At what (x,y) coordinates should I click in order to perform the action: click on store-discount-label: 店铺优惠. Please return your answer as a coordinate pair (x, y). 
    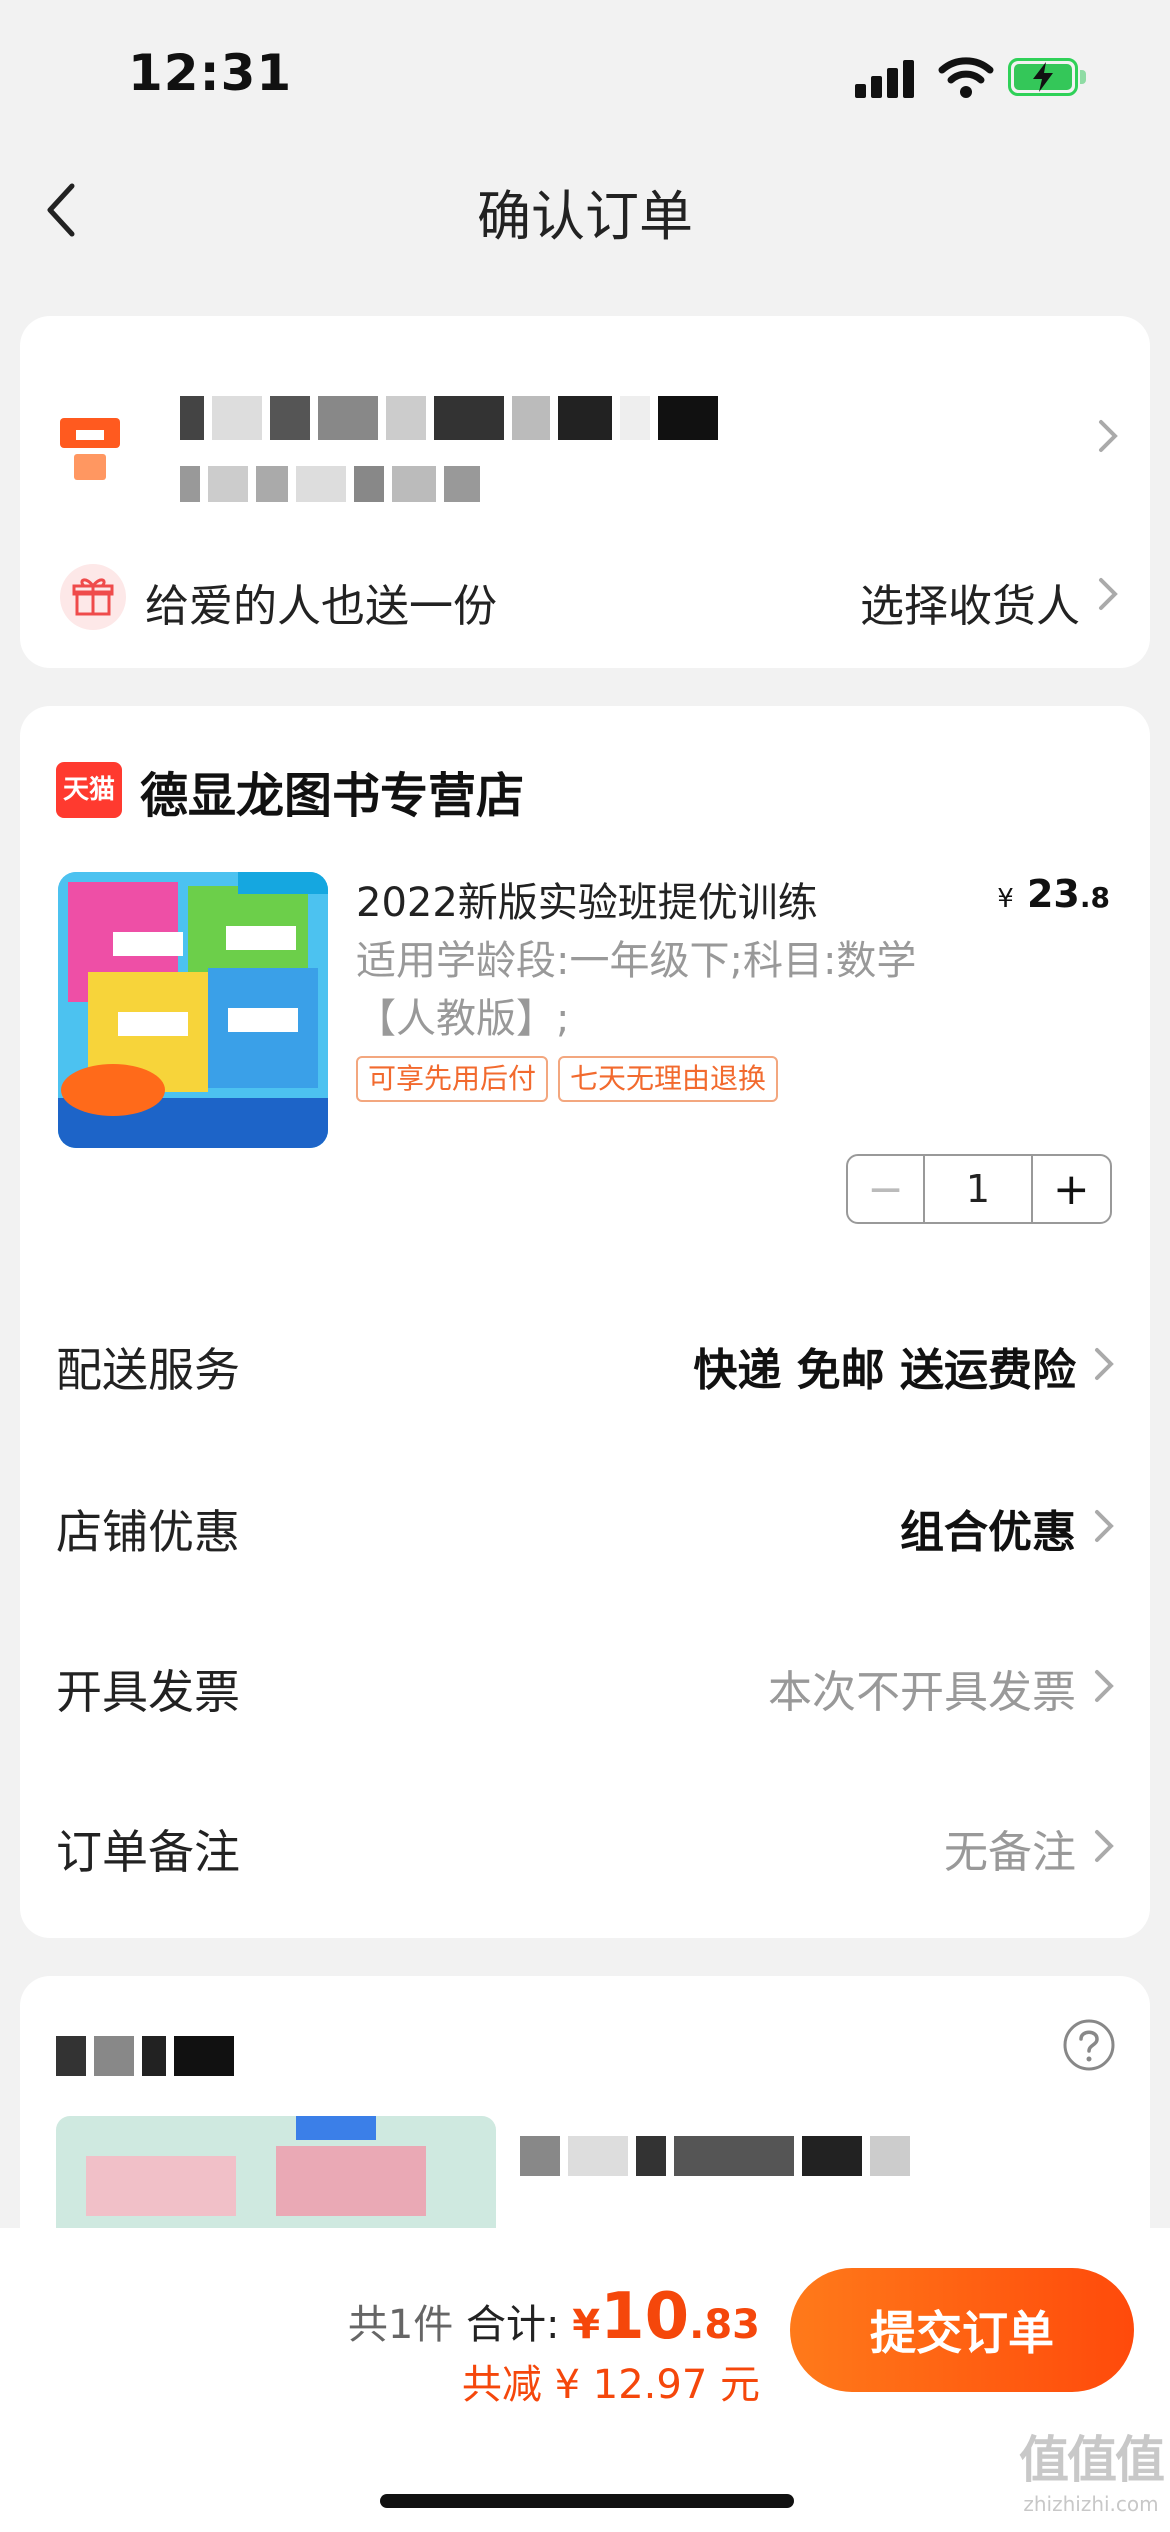
    Looking at the image, I should click on (148, 1532).